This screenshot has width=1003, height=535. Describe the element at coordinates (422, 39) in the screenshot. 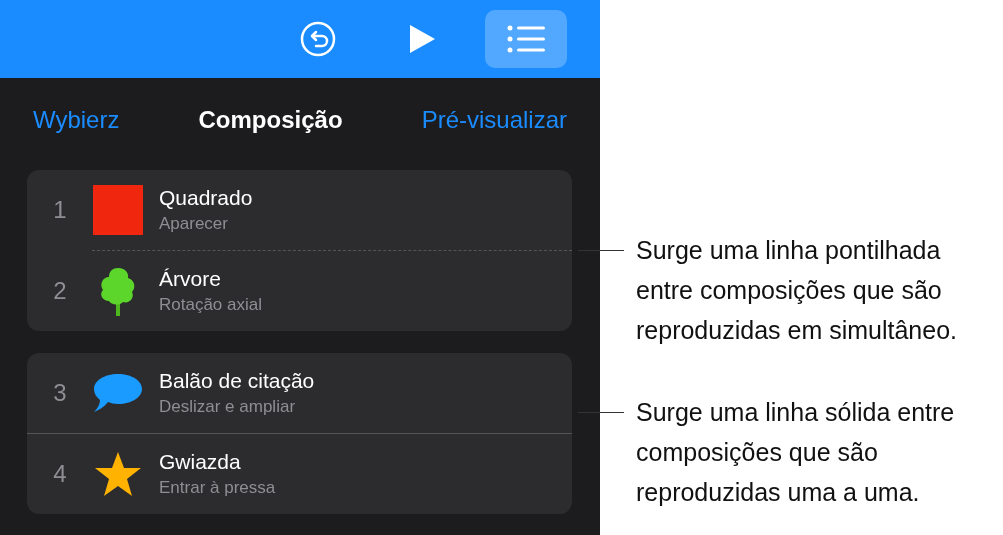

I see `play-icon` at that location.